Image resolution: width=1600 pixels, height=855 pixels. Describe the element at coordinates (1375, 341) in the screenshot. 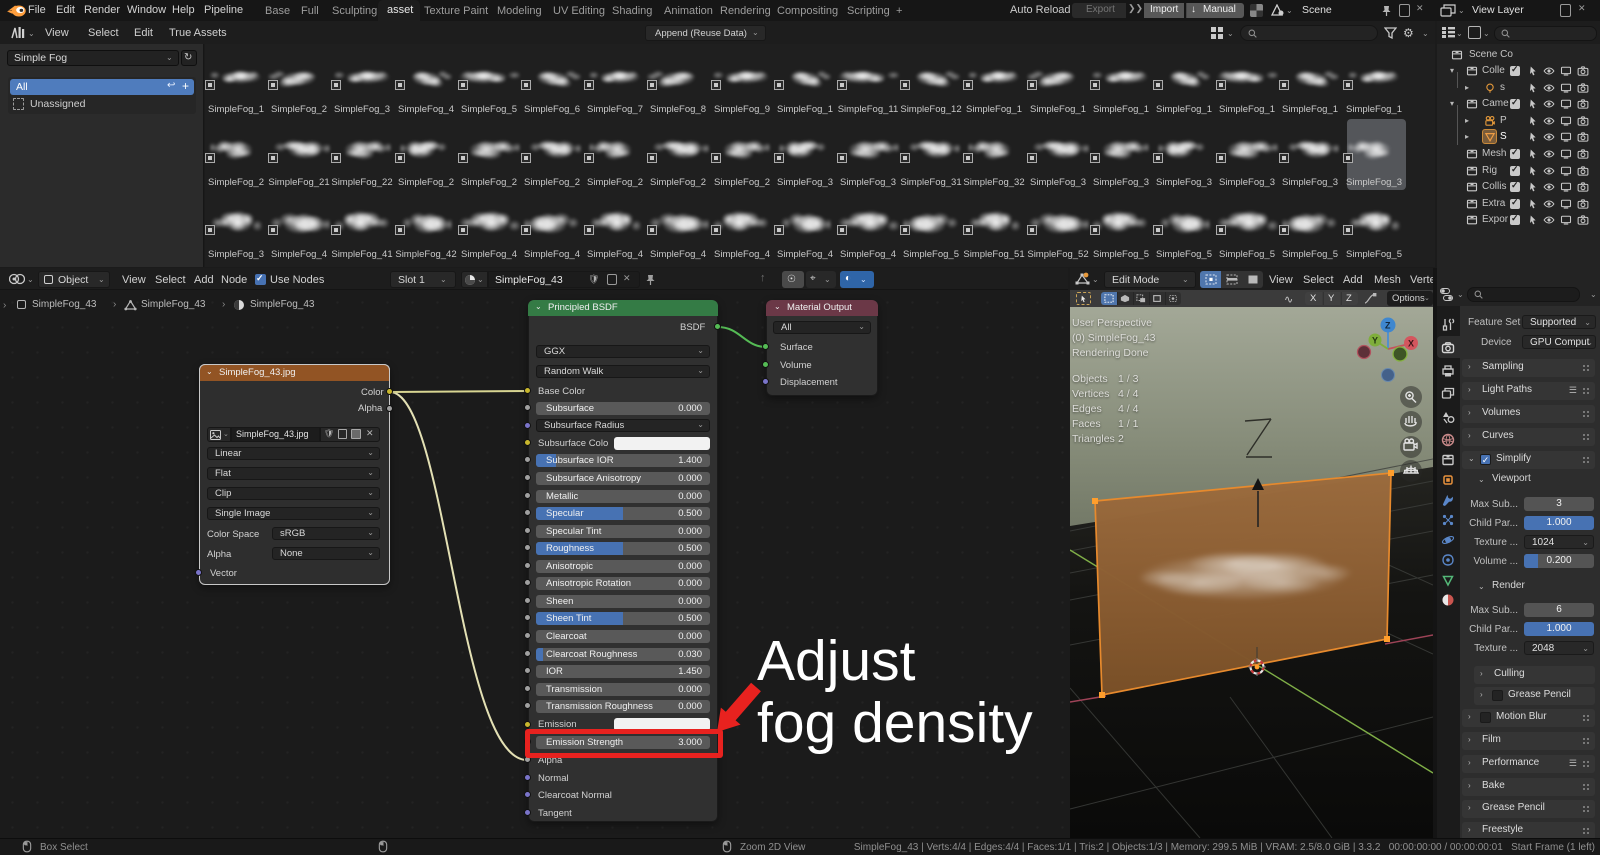

I see `svg-text: Y` at that location.